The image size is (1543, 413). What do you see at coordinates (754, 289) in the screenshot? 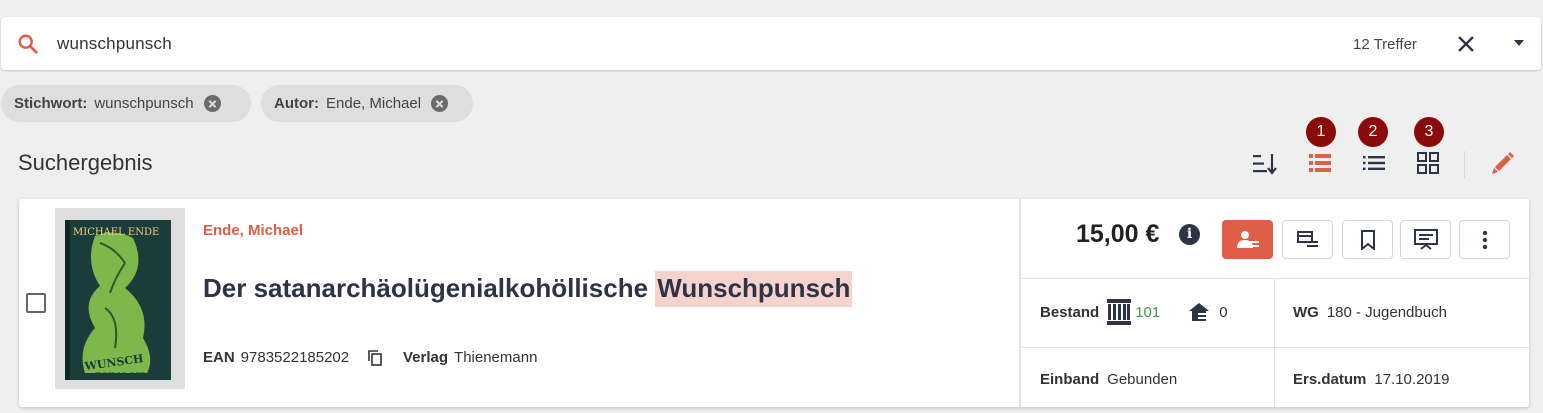
I see `book-title-highlight: Wunschpunsch` at bounding box center [754, 289].